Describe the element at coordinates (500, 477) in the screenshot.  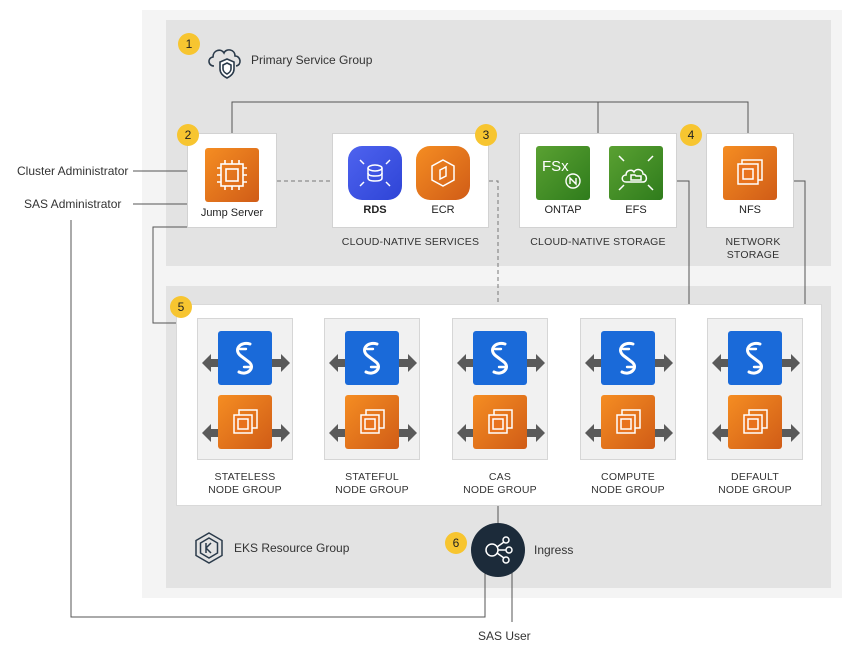
I see `node-group-caption-line1: CAS` at that location.